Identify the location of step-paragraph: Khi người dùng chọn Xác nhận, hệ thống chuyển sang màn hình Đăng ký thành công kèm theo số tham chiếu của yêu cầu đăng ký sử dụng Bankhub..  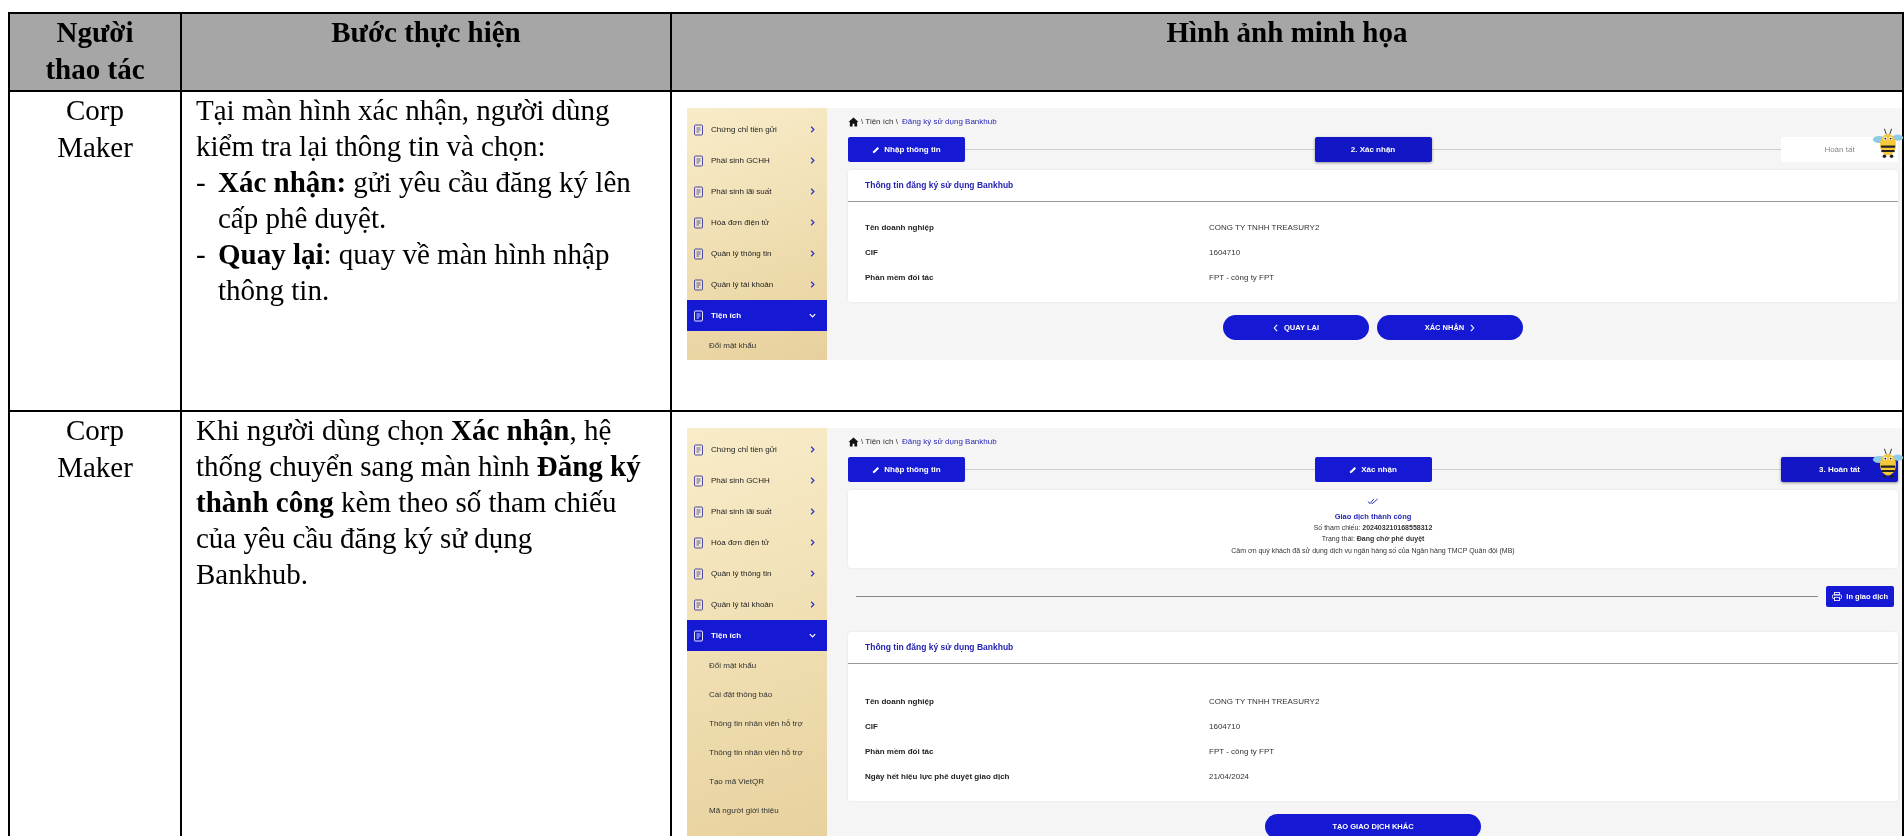
(419, 502).